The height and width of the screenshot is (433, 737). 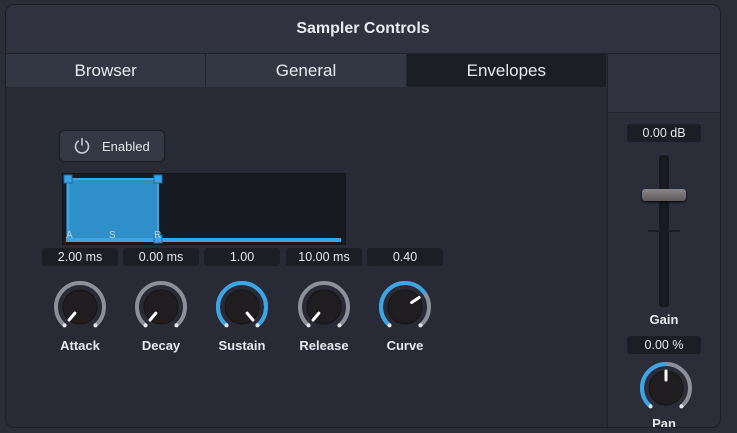 What do you see at coordinates (82, 145) in the screenshot?
I see `power-icon` at bounding box center [82, 145].